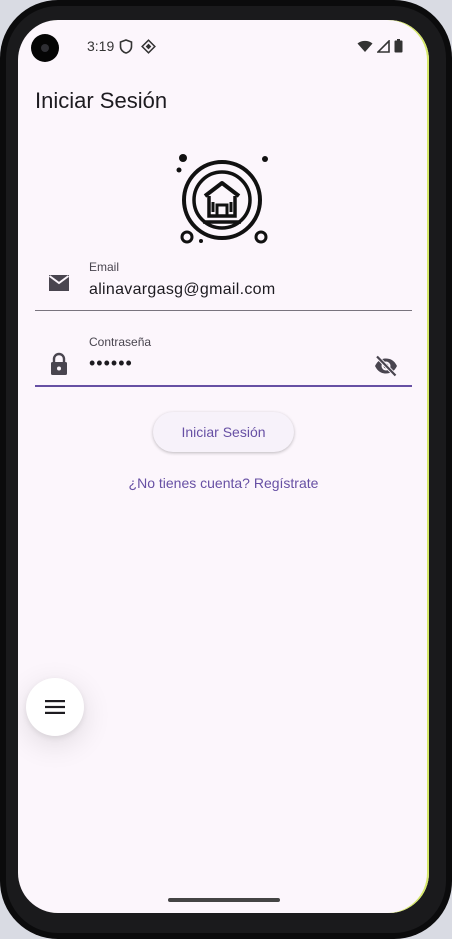 The height and width of the screenshot is (939, 452). What do you see at coordinates (104, 267) in the screenshot?
I see `email-label: Email` at bounding box center [104, 267].